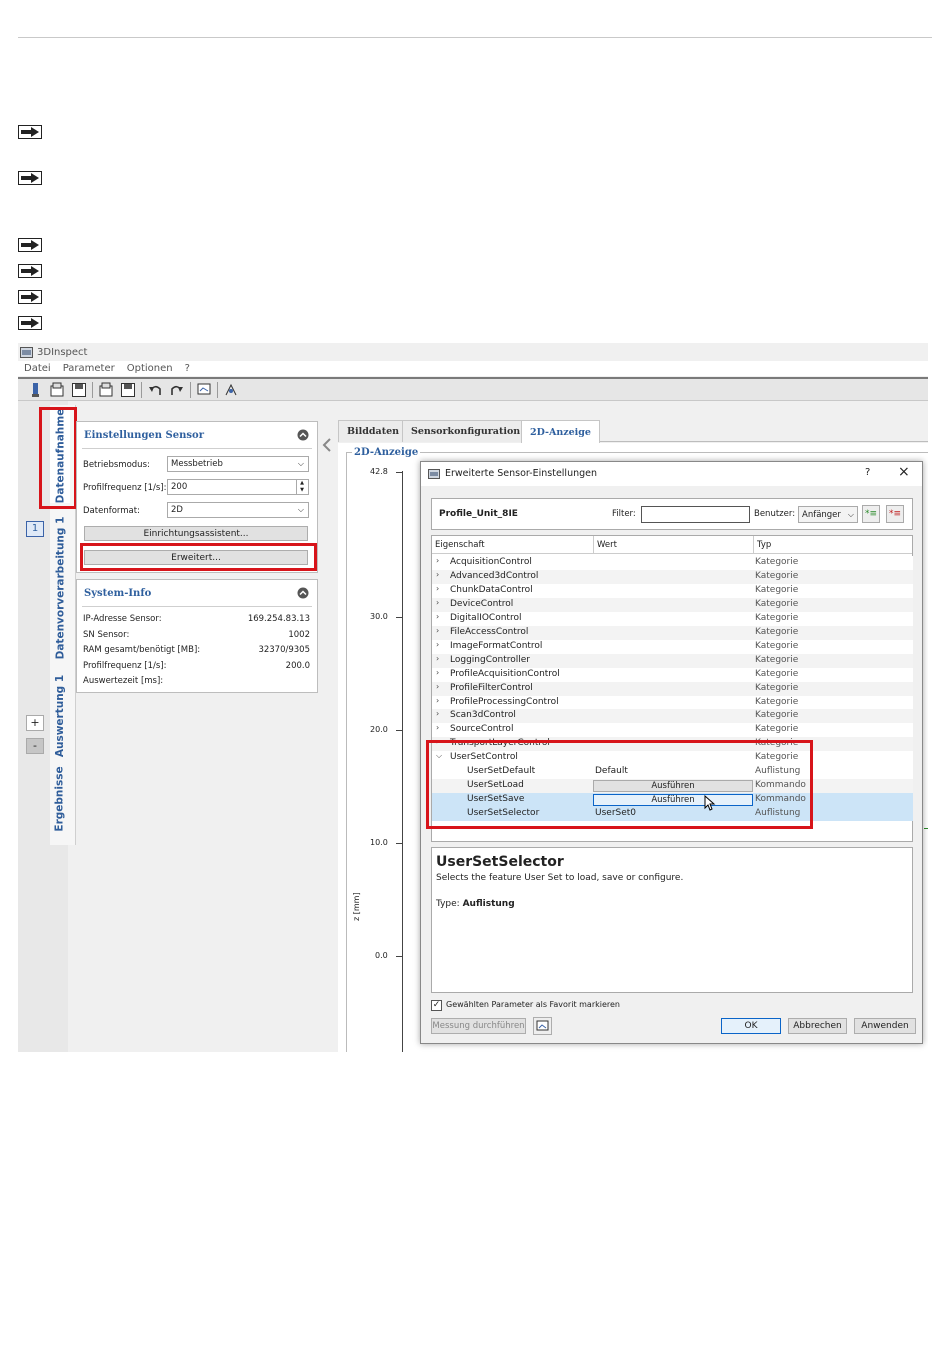 This screenshot has height=1369, width=950. Describe the element at coordinates (197, 448) in the screenshot. I see `divider` at that location.